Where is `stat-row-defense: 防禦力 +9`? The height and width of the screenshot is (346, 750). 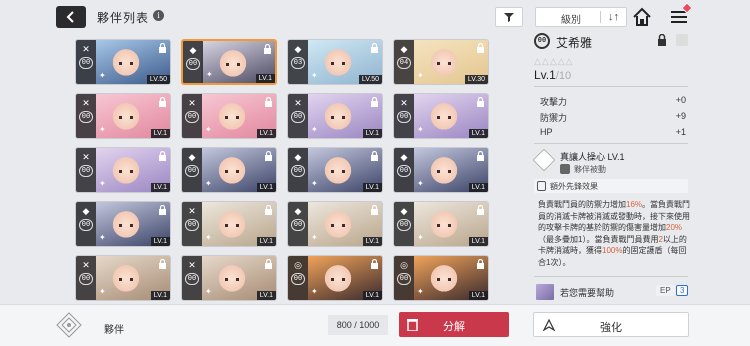 stat-row-defense: 防禦力 +9 is located at coordinates (613, 118).